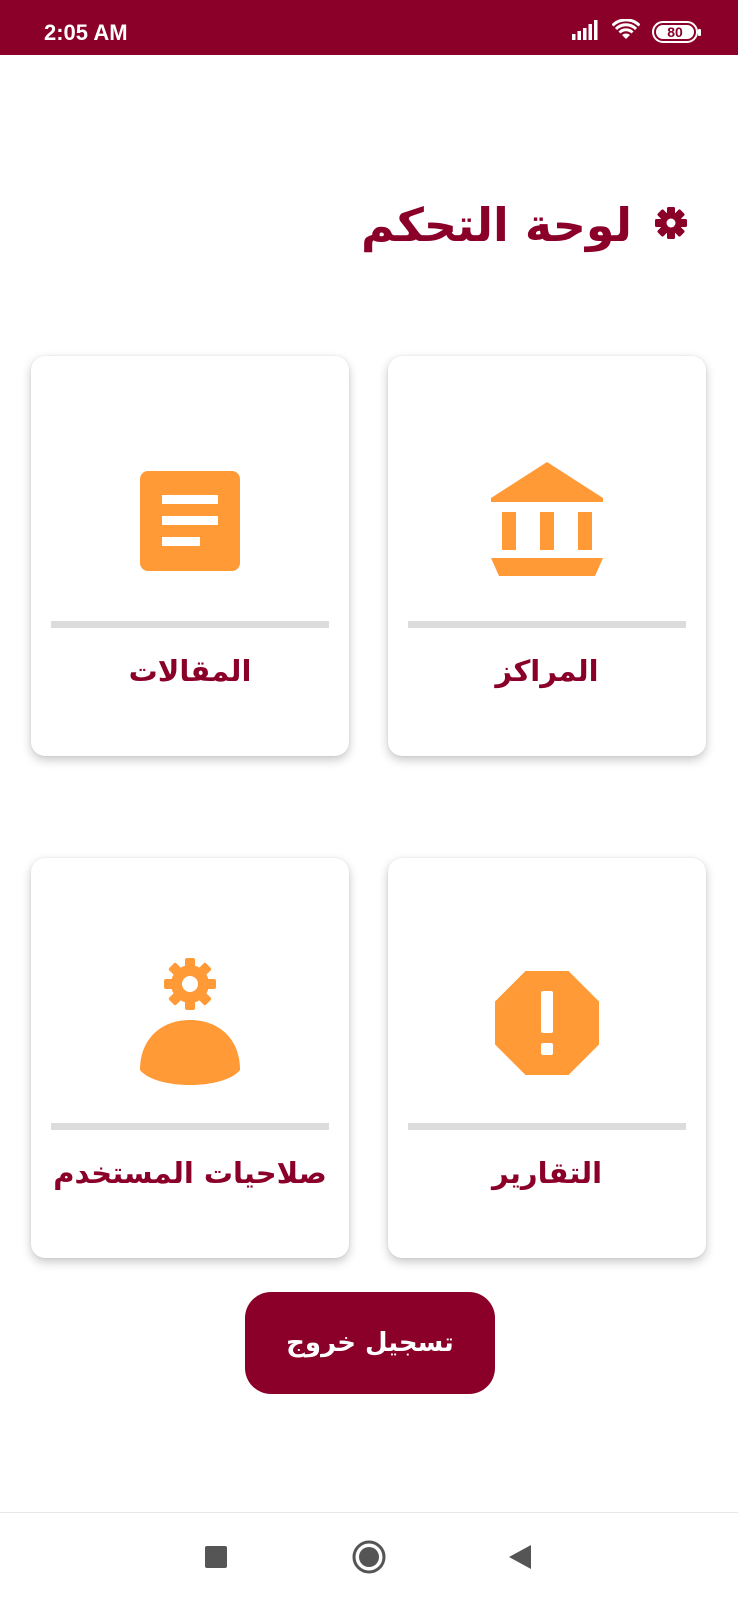 The image size is (738, 1600). I want to click on card-centers: المراكز, so click(547, 556).